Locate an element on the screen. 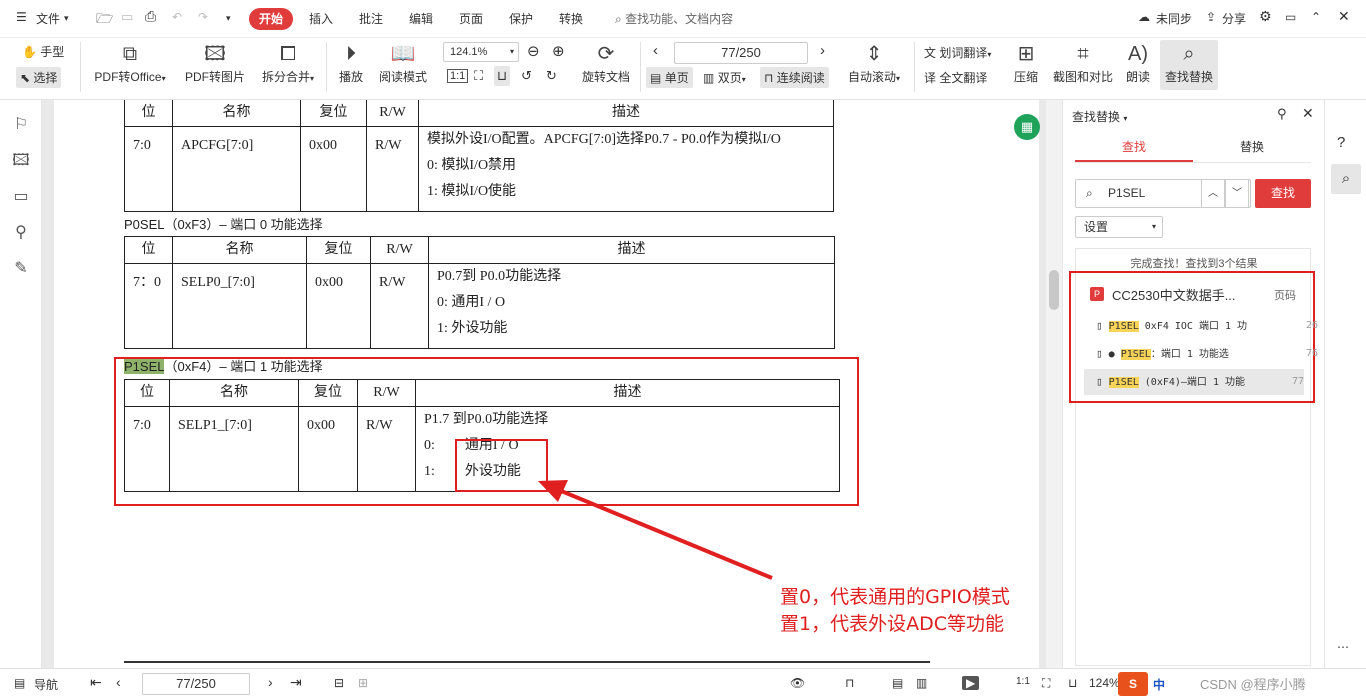  result-item: ▯ ● P1SEL：端口 1 功能选 76 is located at coordinates (1207, 354).